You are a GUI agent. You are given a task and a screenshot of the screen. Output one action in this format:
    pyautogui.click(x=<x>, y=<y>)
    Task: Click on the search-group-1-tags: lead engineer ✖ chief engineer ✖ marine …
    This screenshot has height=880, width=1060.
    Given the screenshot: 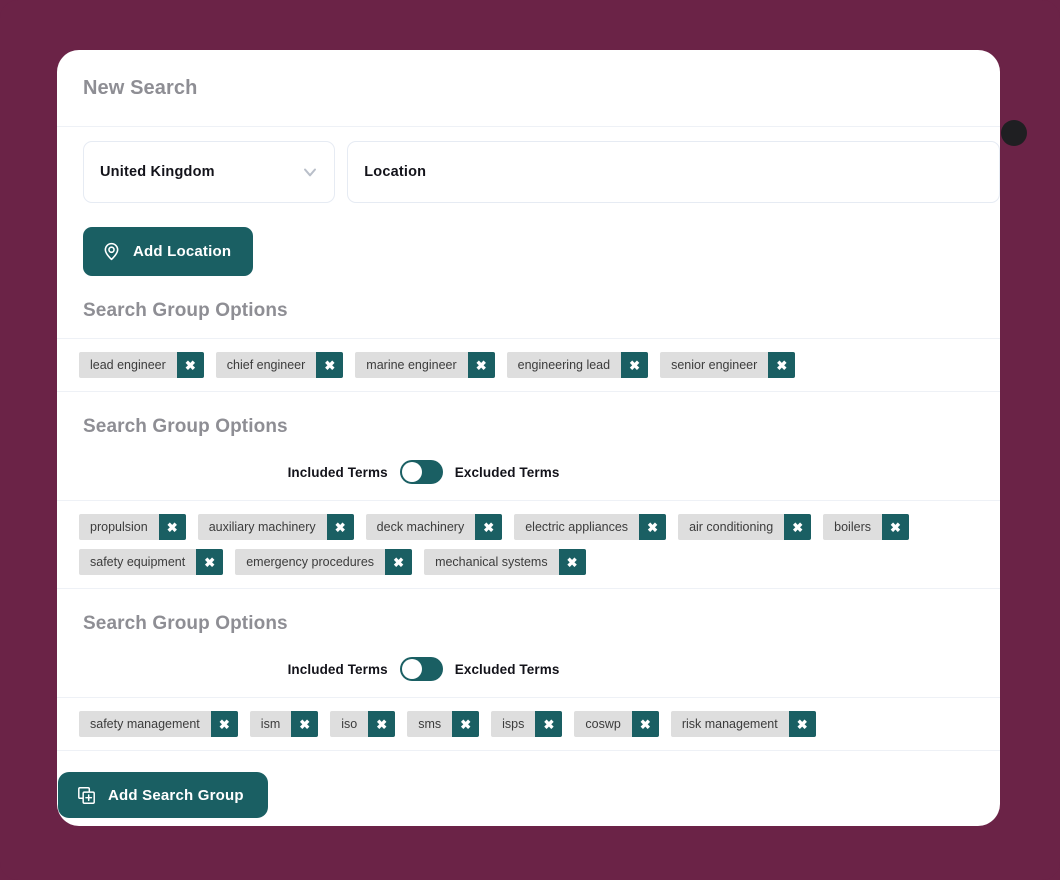 What is the action you would take?
    pyautogui.click(x=528, y=365)
    